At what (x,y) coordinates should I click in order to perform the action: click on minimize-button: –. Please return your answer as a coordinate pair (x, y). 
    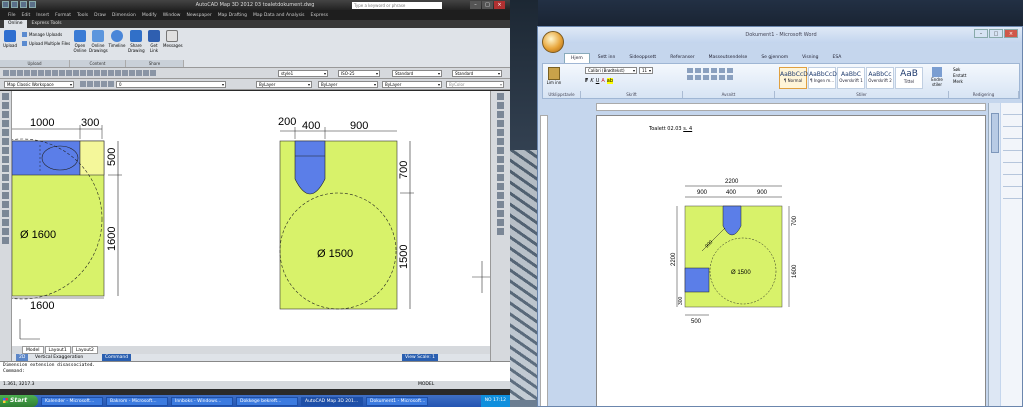
    Looking at the image, I should click on (475, 5).